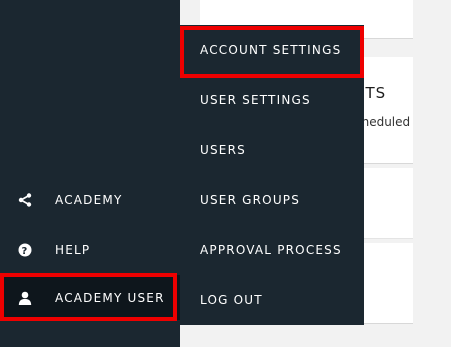  I want to click on user-icon, so click(25, 298).